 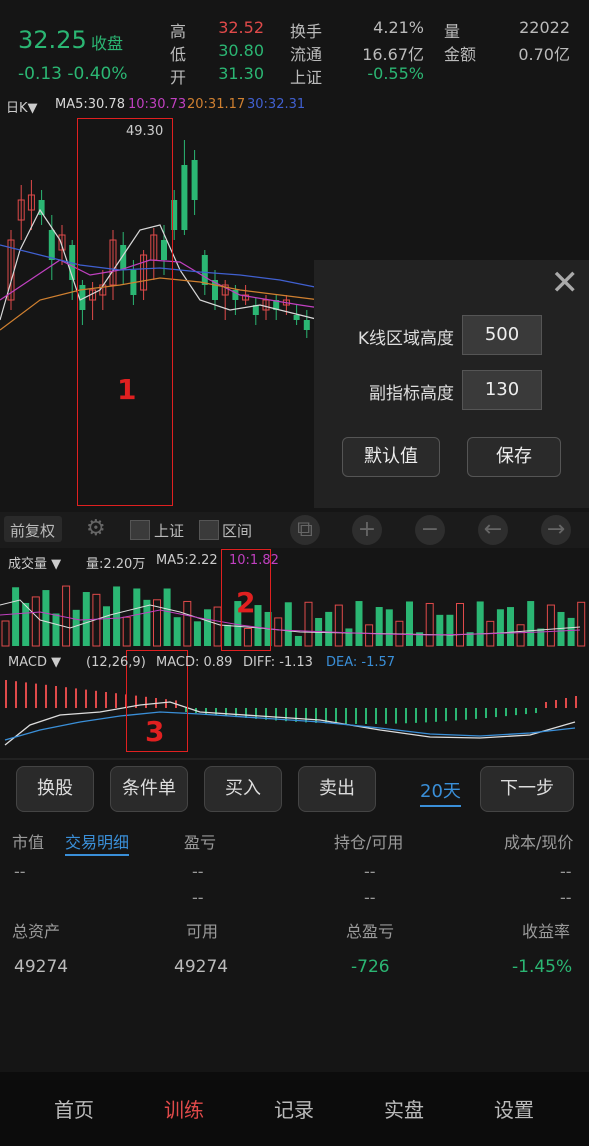 I want to click on stat-volume-value: 22022, so click(x=544, y=27).